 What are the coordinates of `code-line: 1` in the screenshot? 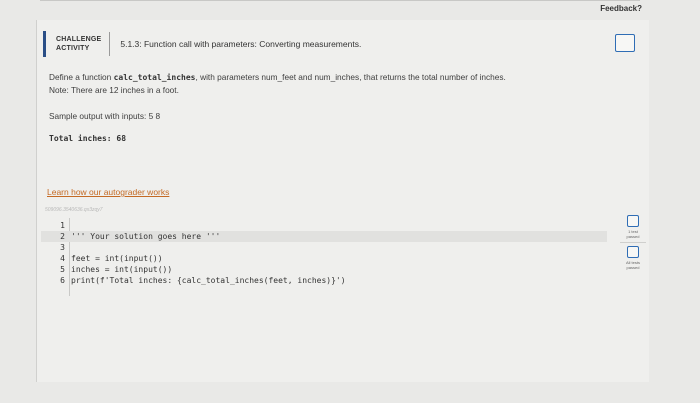 It's located at (324, 225).